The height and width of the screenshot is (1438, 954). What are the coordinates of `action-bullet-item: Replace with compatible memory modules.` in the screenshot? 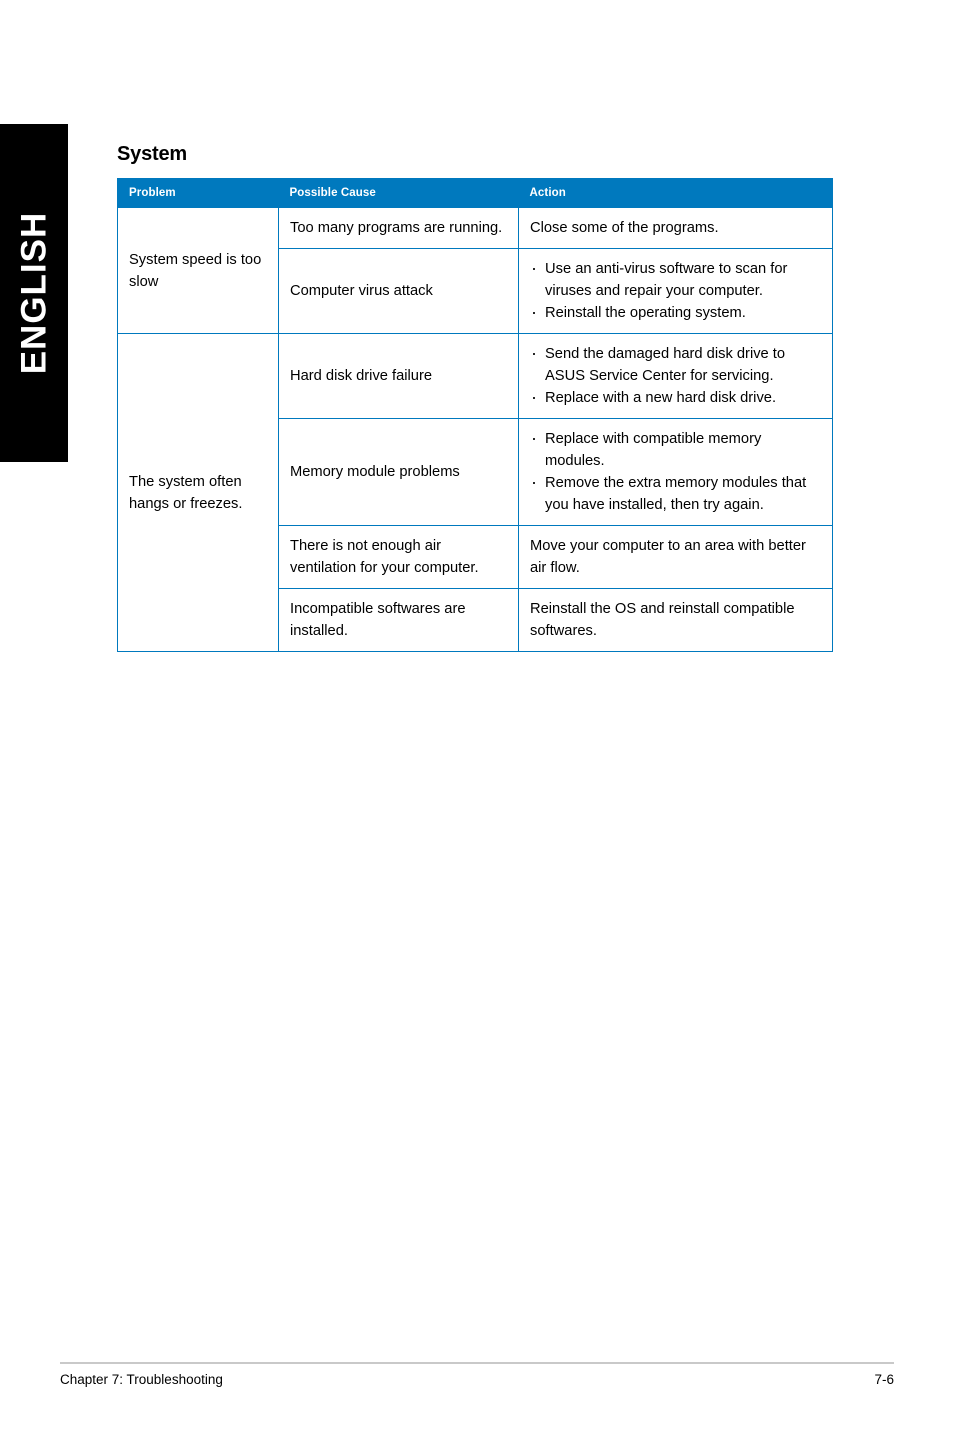 It's located at (675, 449).